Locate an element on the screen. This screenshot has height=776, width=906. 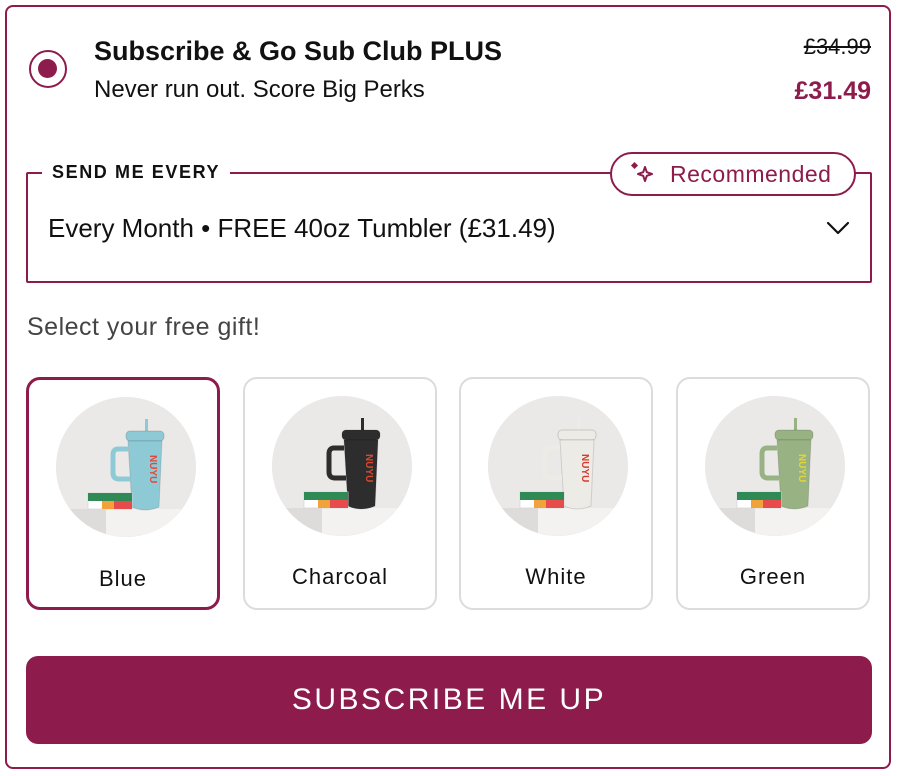
gift-option-green: NUYU Green is located at coordinates (773, 493).